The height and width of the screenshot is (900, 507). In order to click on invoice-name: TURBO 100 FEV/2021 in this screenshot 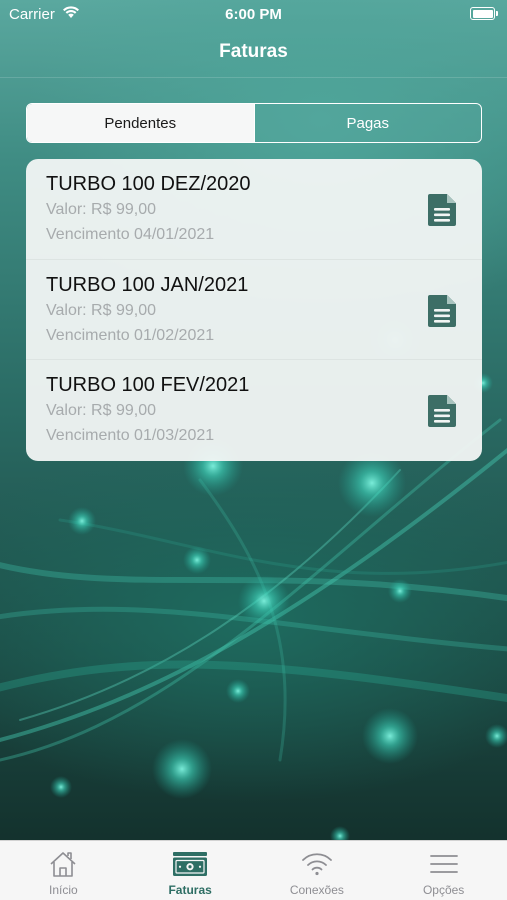, I will do `click(148, 385)`.